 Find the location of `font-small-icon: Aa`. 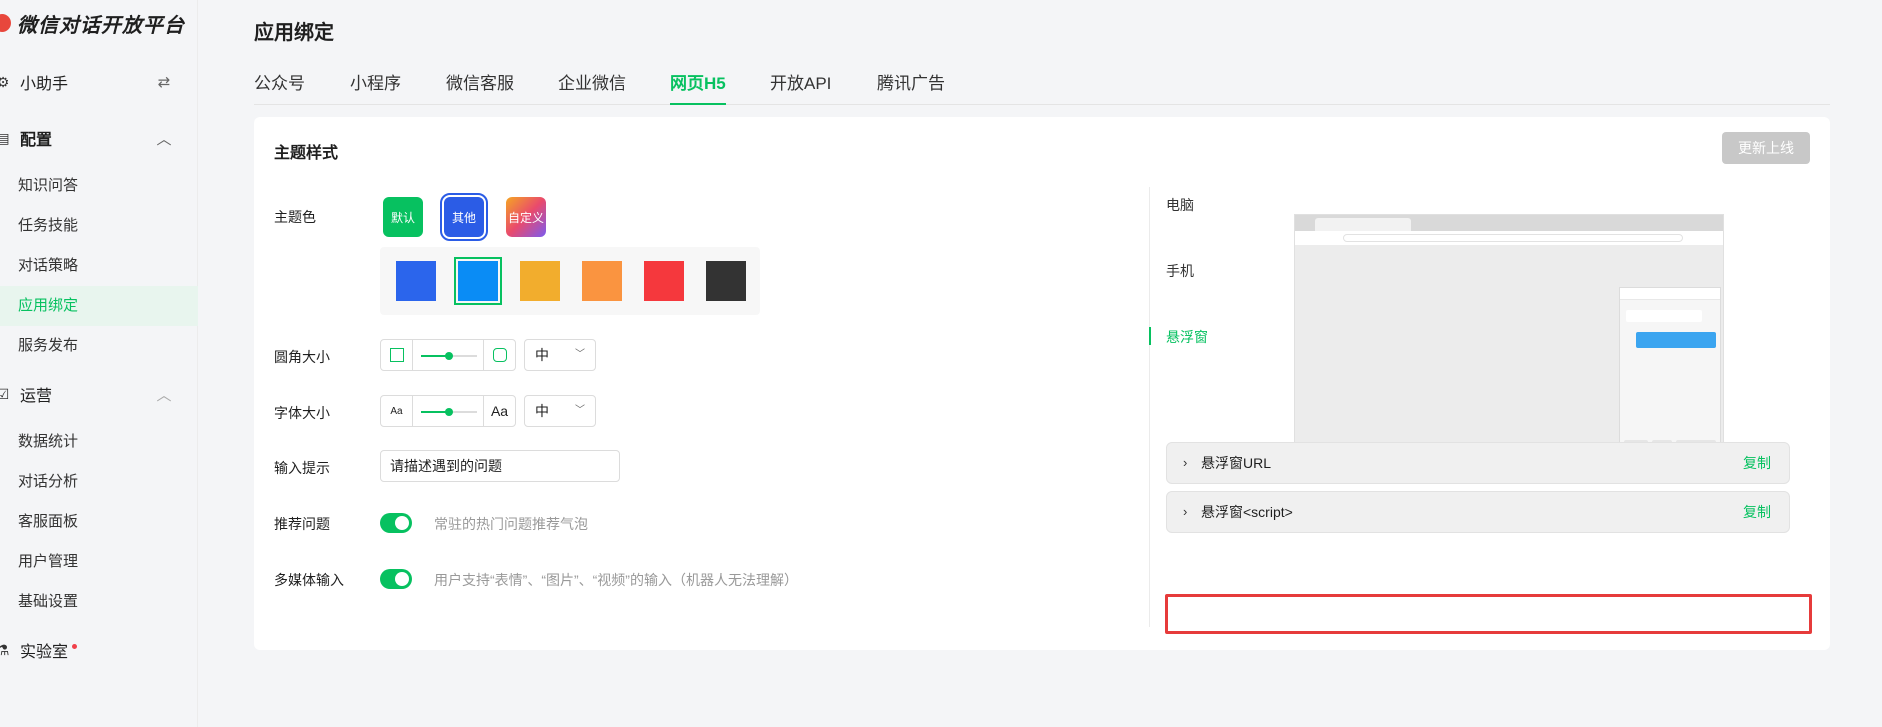

font-small-icon: Aa is located at coordinates (397, 411).